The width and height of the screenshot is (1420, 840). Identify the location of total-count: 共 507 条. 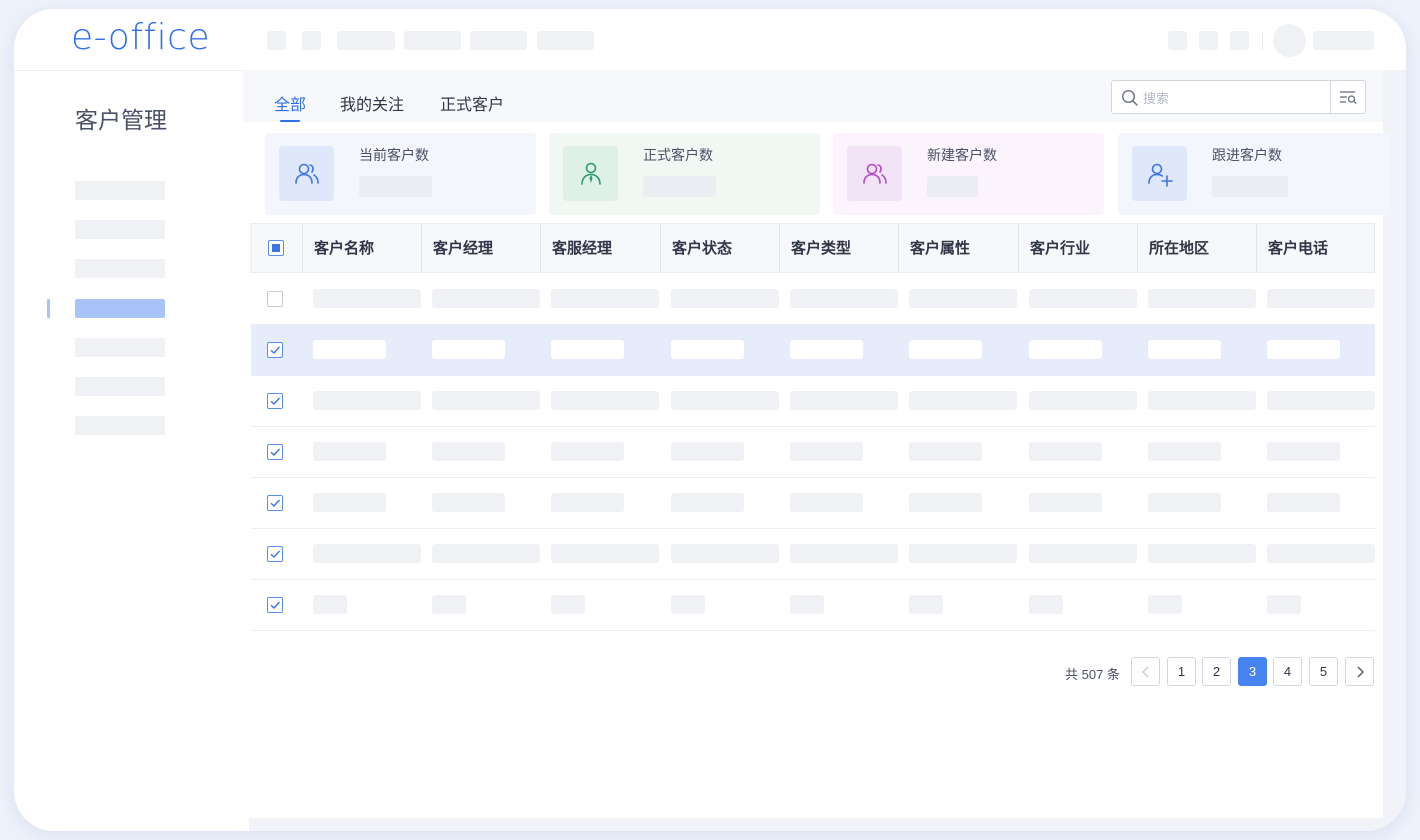
(1092, 674).